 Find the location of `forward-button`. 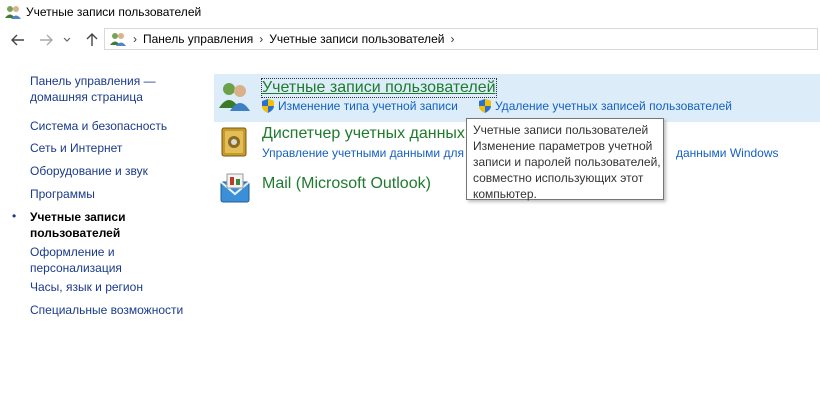

forward-button is located at coordinates (46, 40).